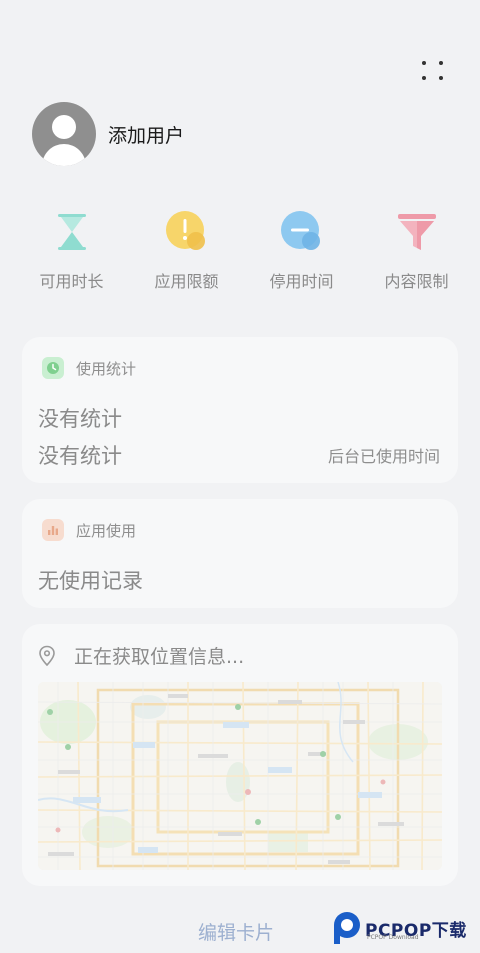  What do you see at coordinates (240, 410) in the screenshot?
I see `usage-stats-card: 使用统计 没有统计 没有统计 后台已使用时间` at bounding box center [240, 410].